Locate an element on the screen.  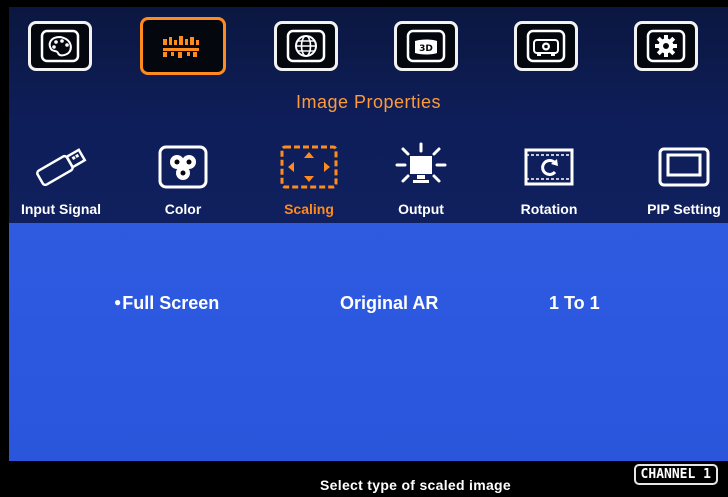
image-properties-icon is located at coordinates (183, 46).